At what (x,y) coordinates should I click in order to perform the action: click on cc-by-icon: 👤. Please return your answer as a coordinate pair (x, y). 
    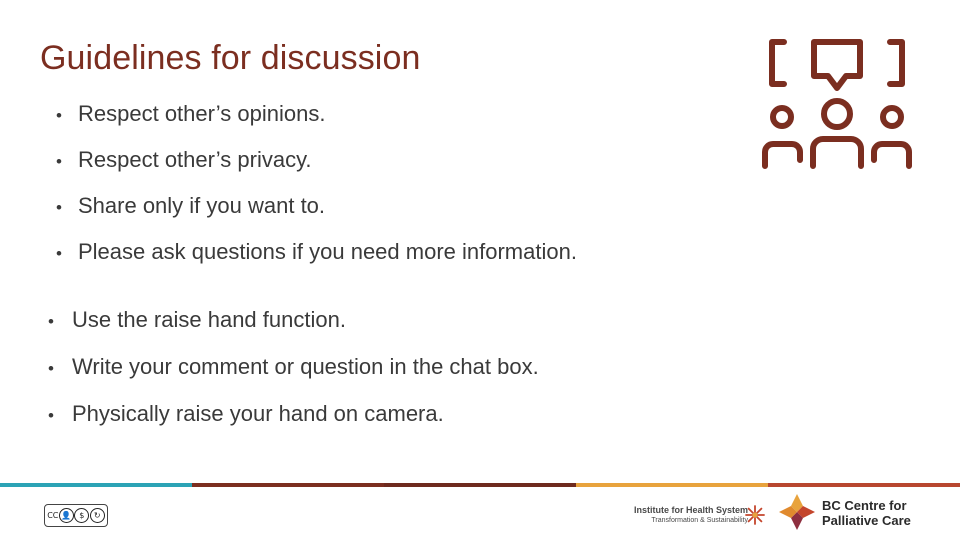
    Looking at the image, I should click on (66, 515).